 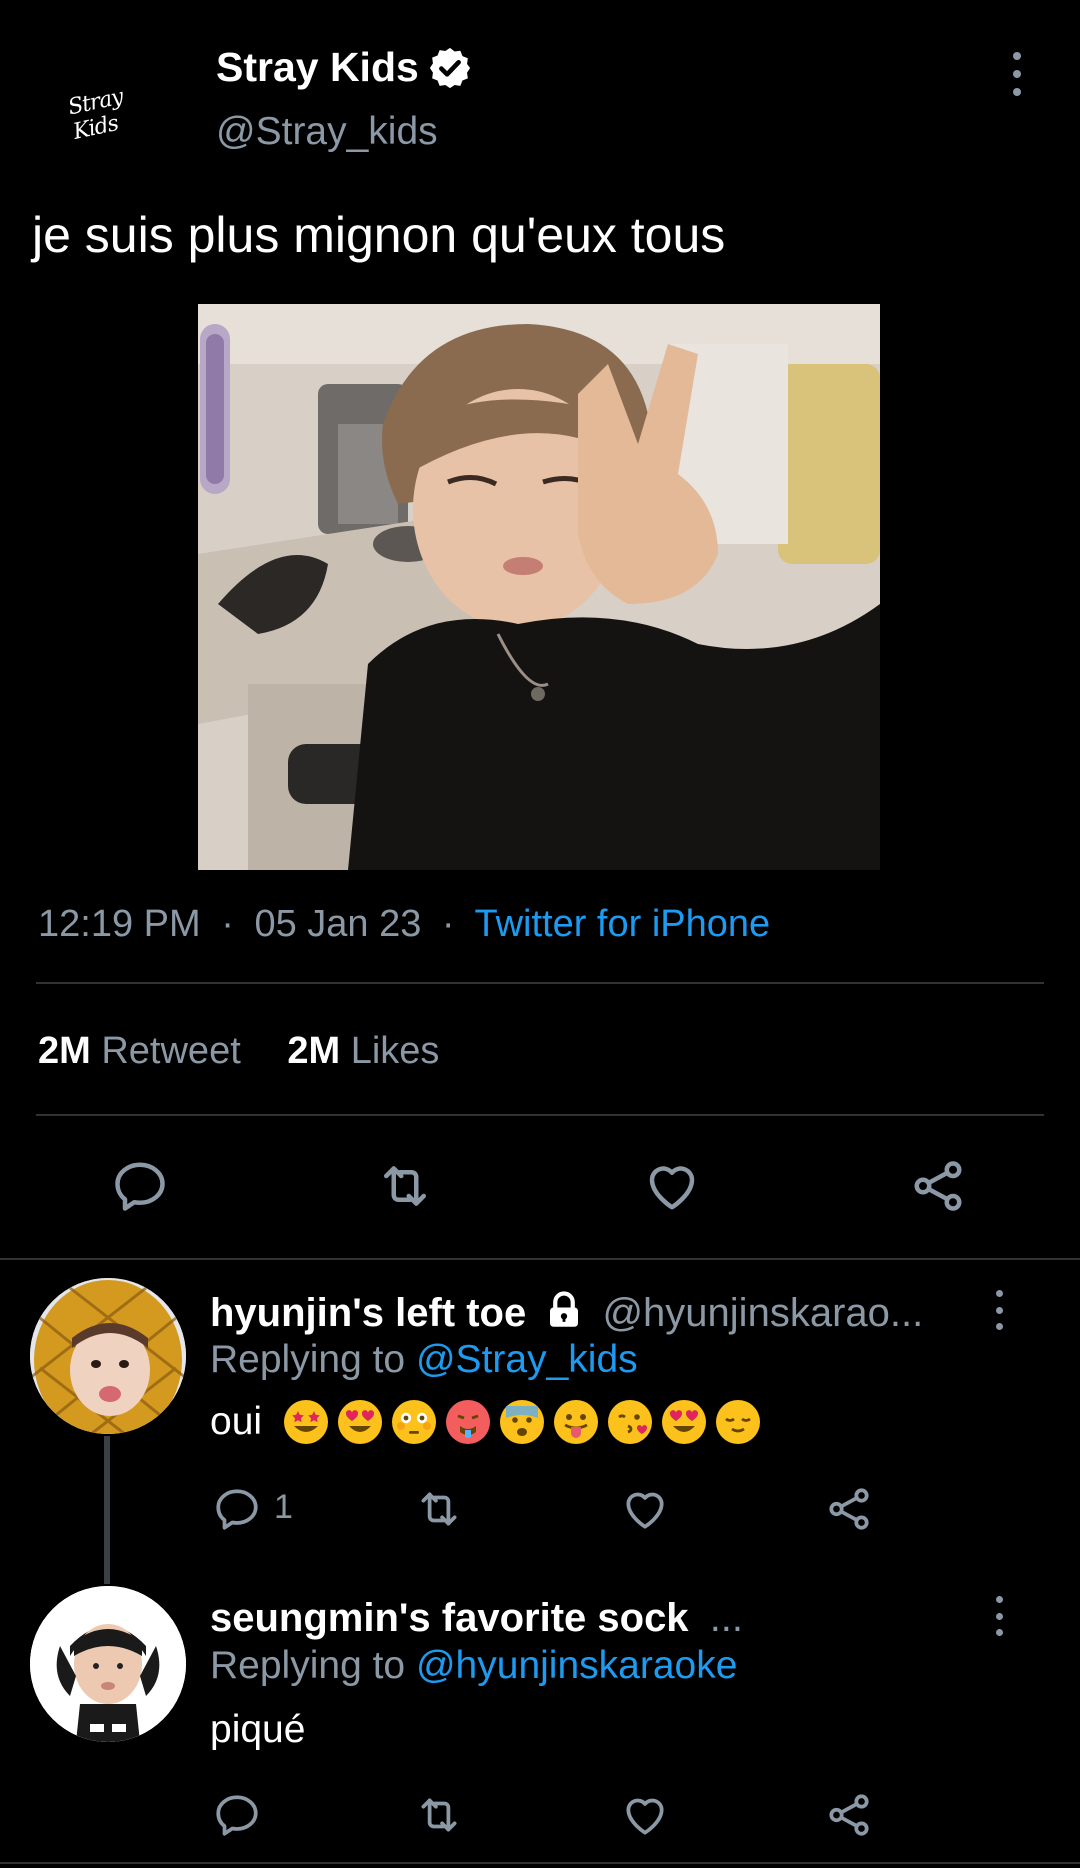 What do you see at coordinates (630, 1422) in the screenshot?
I see `kissing-heart-emoji-icon` at bounding box center [630, 1422].